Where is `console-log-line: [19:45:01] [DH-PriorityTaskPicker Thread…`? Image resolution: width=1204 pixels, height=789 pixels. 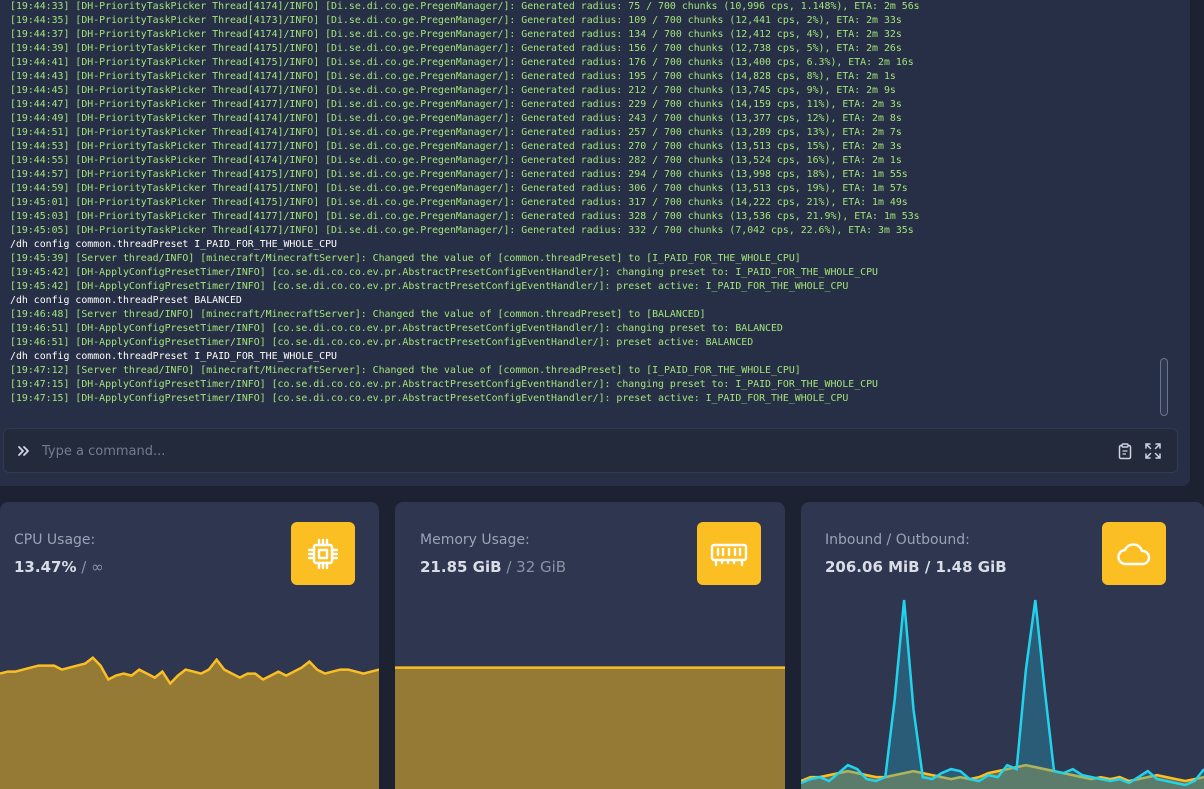
console-log-line: [19:45:01] [DH-PriorityTaskPicker Thread… is located at coordinates (459, 202).